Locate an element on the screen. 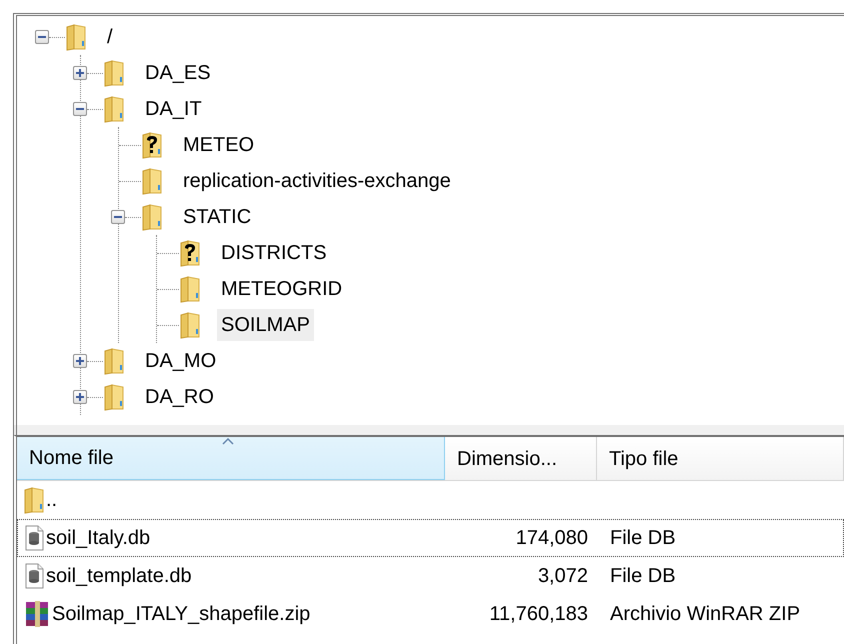 The width and height of the screenshot is (844, 644). file-type: Archivio WinRAR ZIP is located at coordinates (705, 614).